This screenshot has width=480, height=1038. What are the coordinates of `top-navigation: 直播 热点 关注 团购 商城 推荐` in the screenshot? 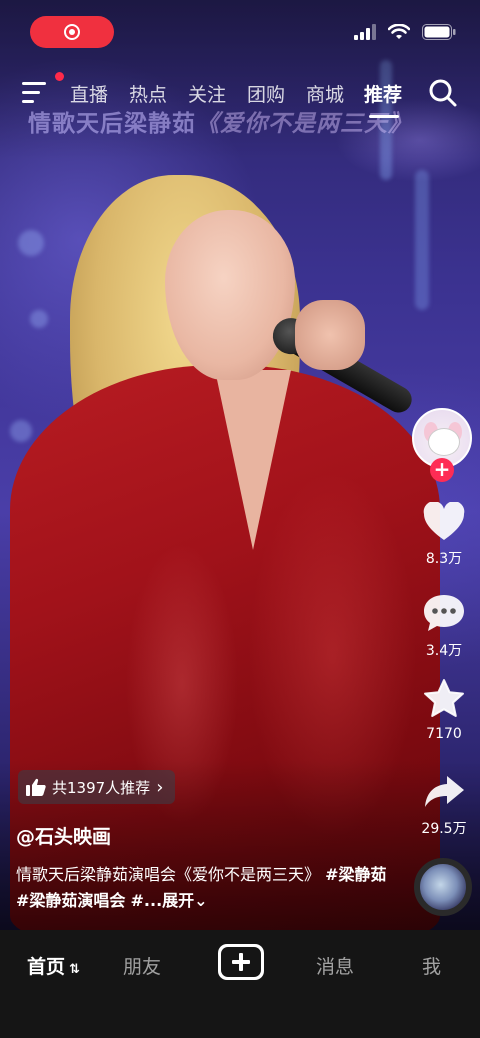 It's located at (240, 95).